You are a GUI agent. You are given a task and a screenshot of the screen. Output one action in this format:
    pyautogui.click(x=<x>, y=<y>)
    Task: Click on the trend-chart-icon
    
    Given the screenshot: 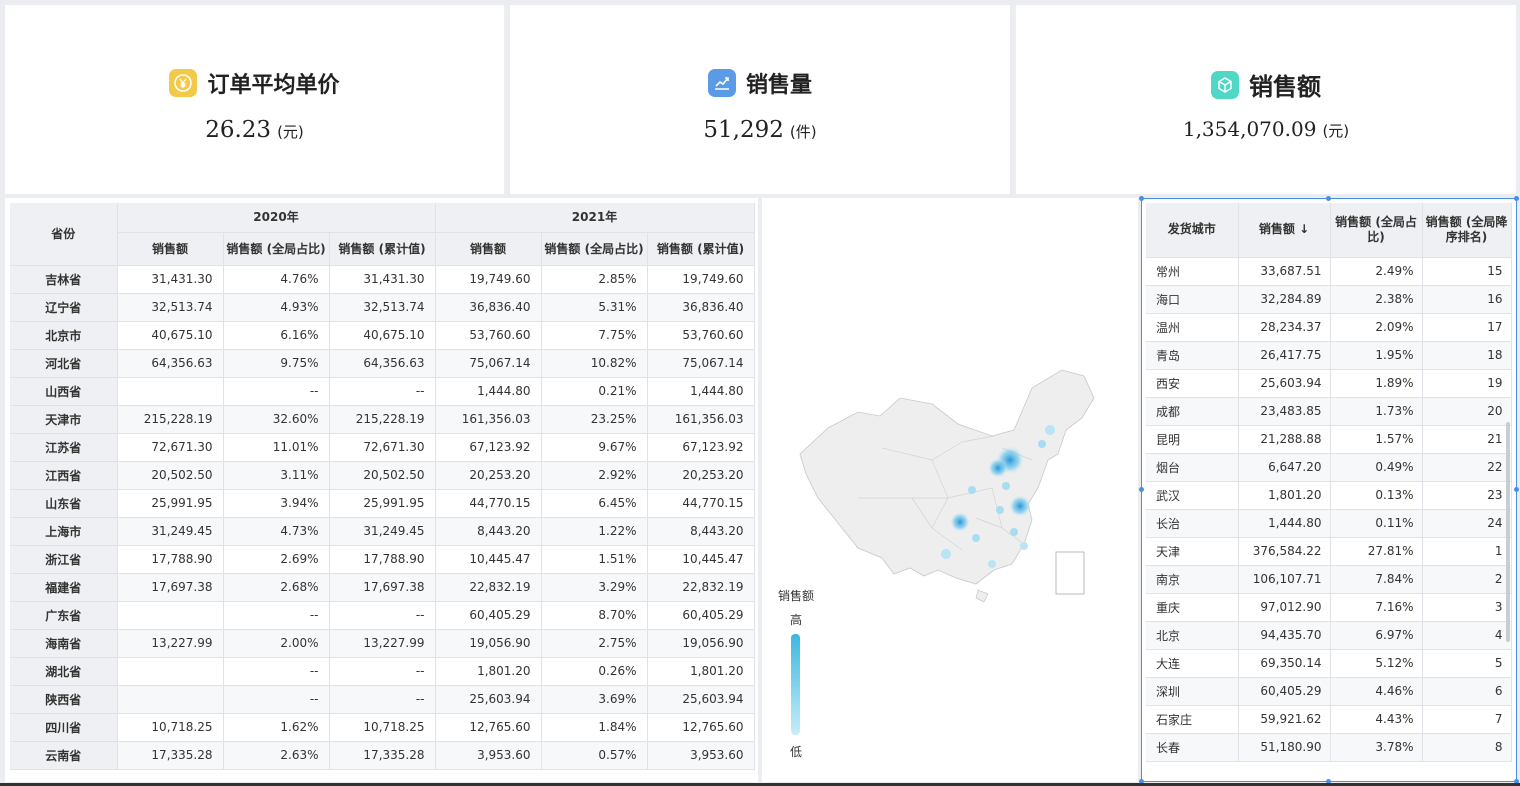 What is the action you would take?
    pyautogui.click(x=721, y=83)
    